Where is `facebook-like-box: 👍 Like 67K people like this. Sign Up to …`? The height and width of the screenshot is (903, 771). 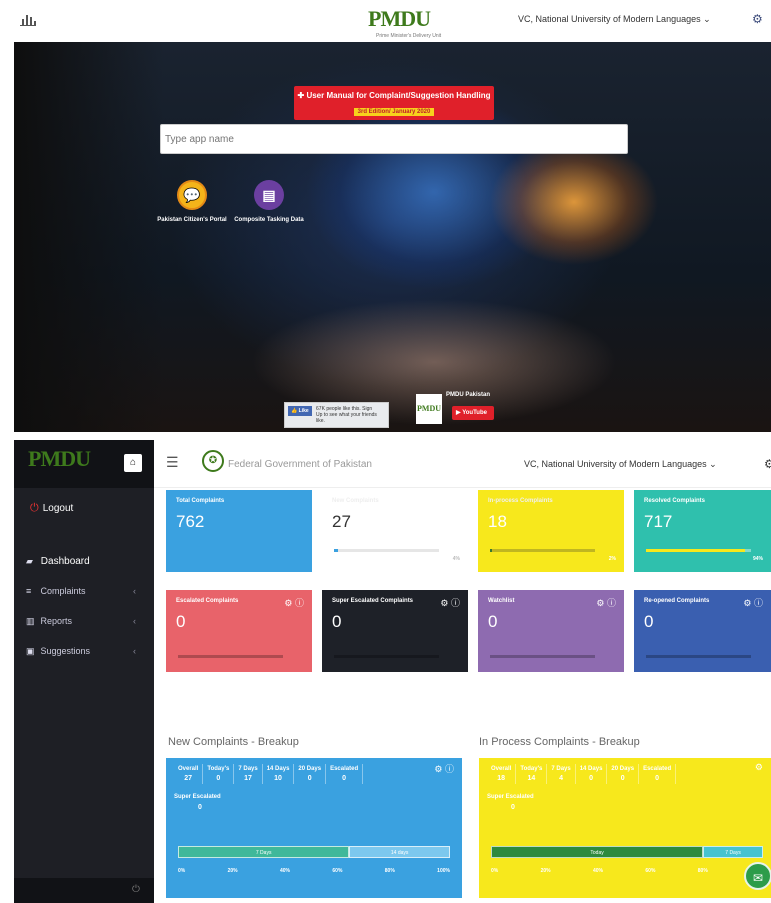 facebook-like-box: 👍 Like 67K people like this. Sign Up to … is located at coordinates (336, 415).